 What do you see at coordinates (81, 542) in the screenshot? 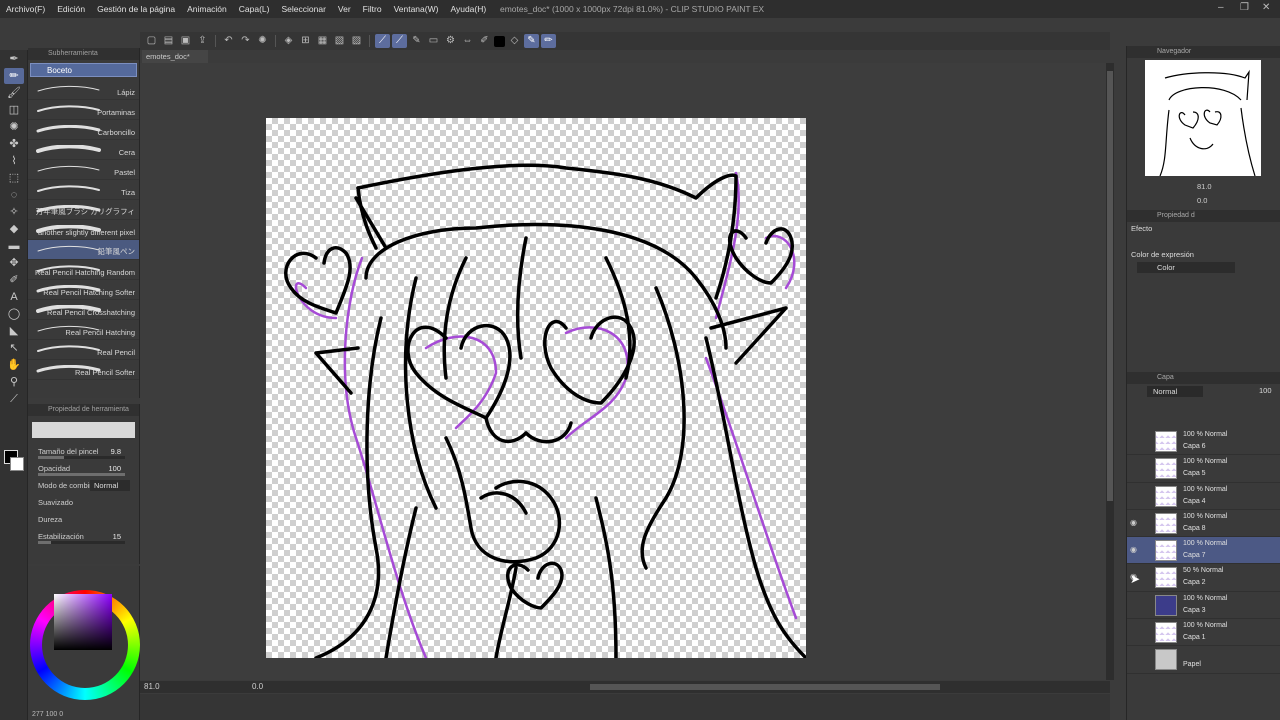
I see `stabilization-slider` at bounding box center [81, 542].